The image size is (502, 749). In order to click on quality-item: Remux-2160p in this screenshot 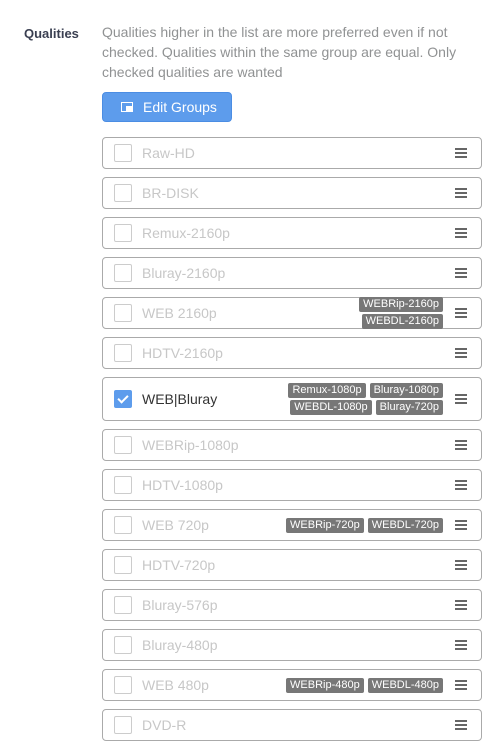, I will do `click(292, 233)`.